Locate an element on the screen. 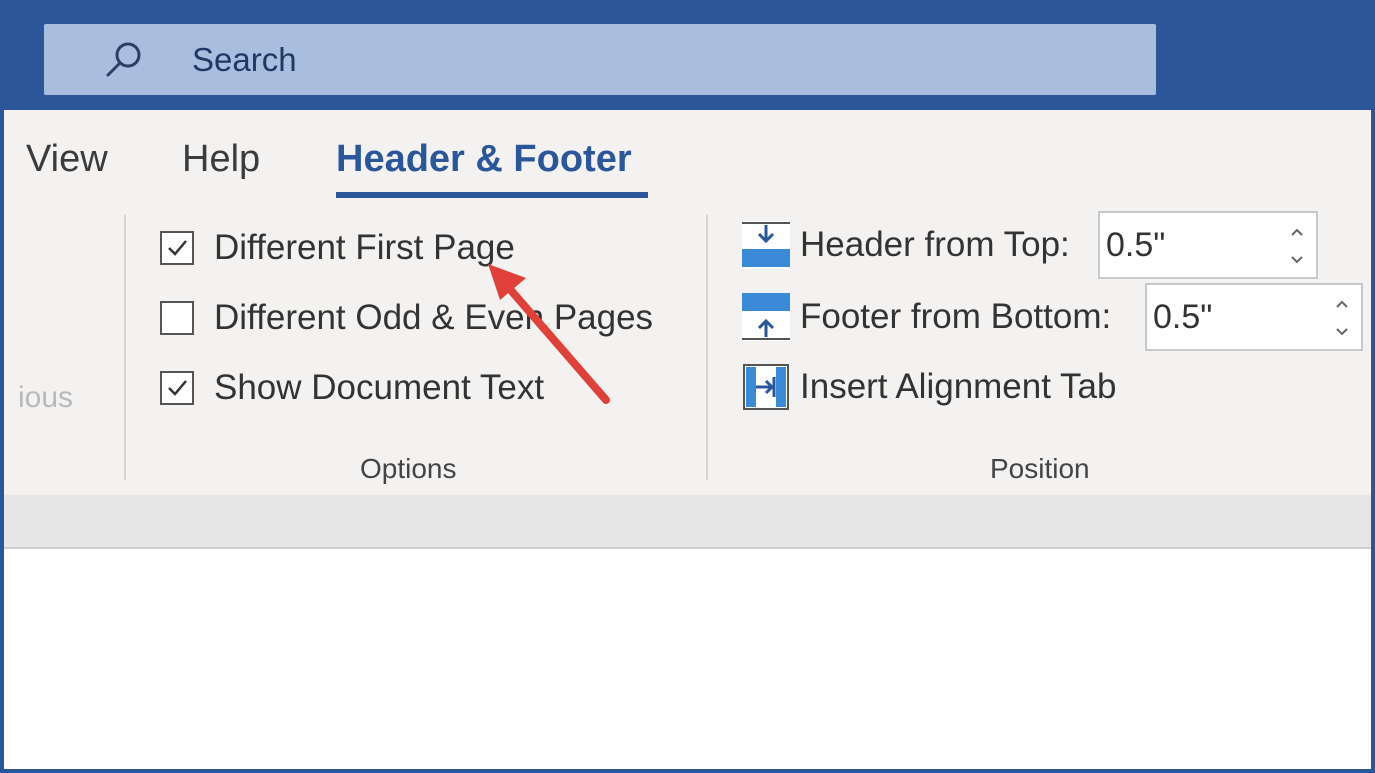 This screenshot has height=773, width=1375. insert-alignment-tab-icon is located at coordinates (766, 387).